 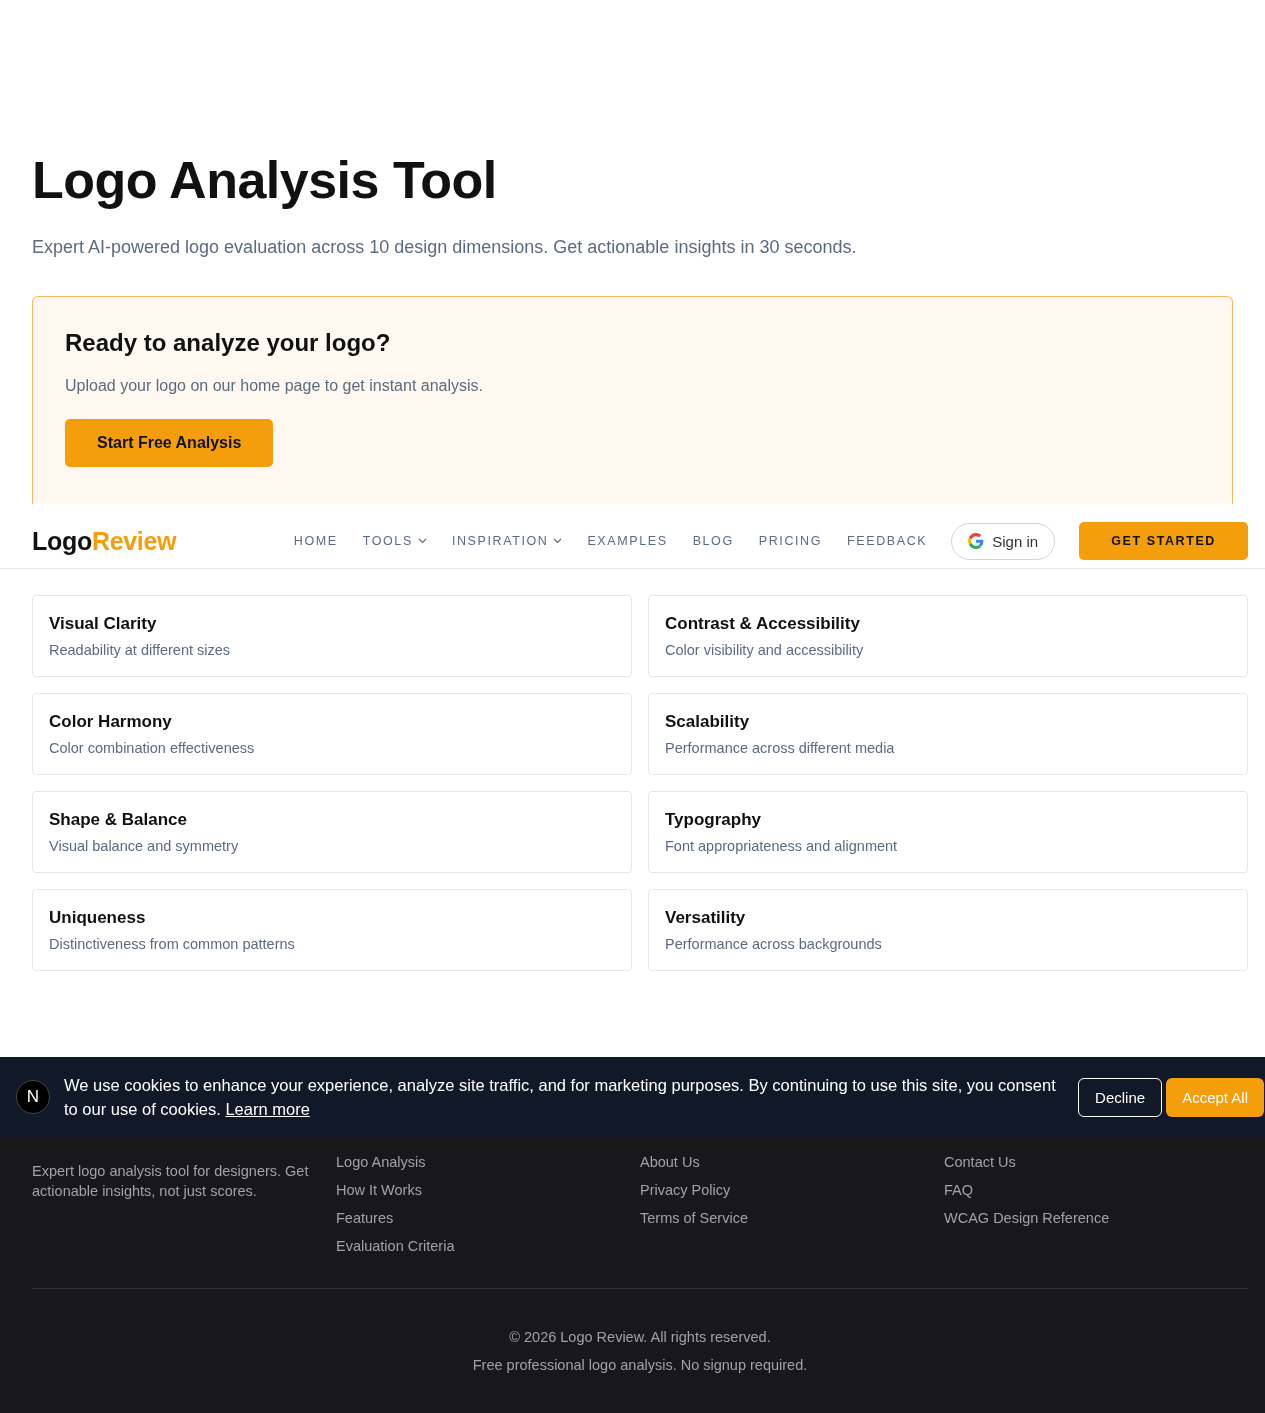 I want to click on criterion-description: Distinctiveness from common patterns, so click(x=172, y=944).